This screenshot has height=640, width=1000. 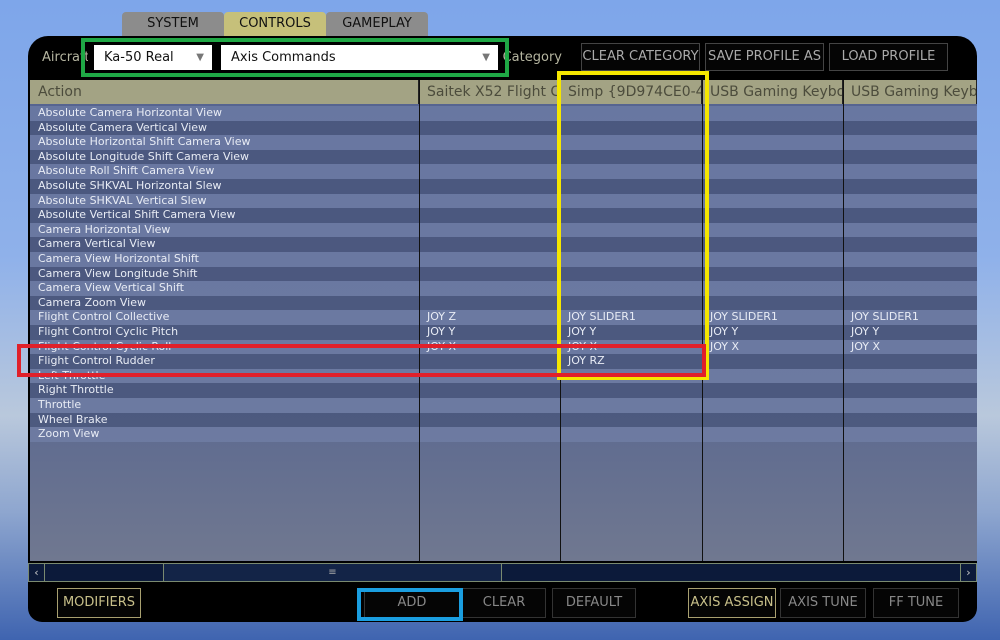 I want to click on table-row: Absolute Camera Horizontal View, so click(x=503, y=113).